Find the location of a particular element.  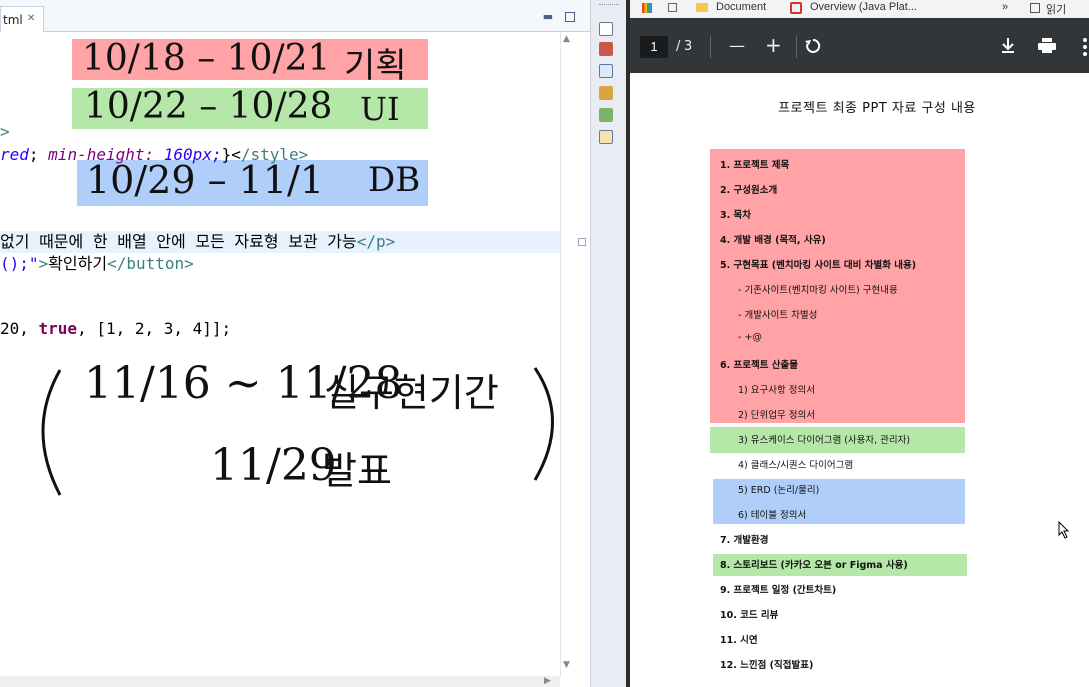

more-icon is located at coordinates (1085, 47).